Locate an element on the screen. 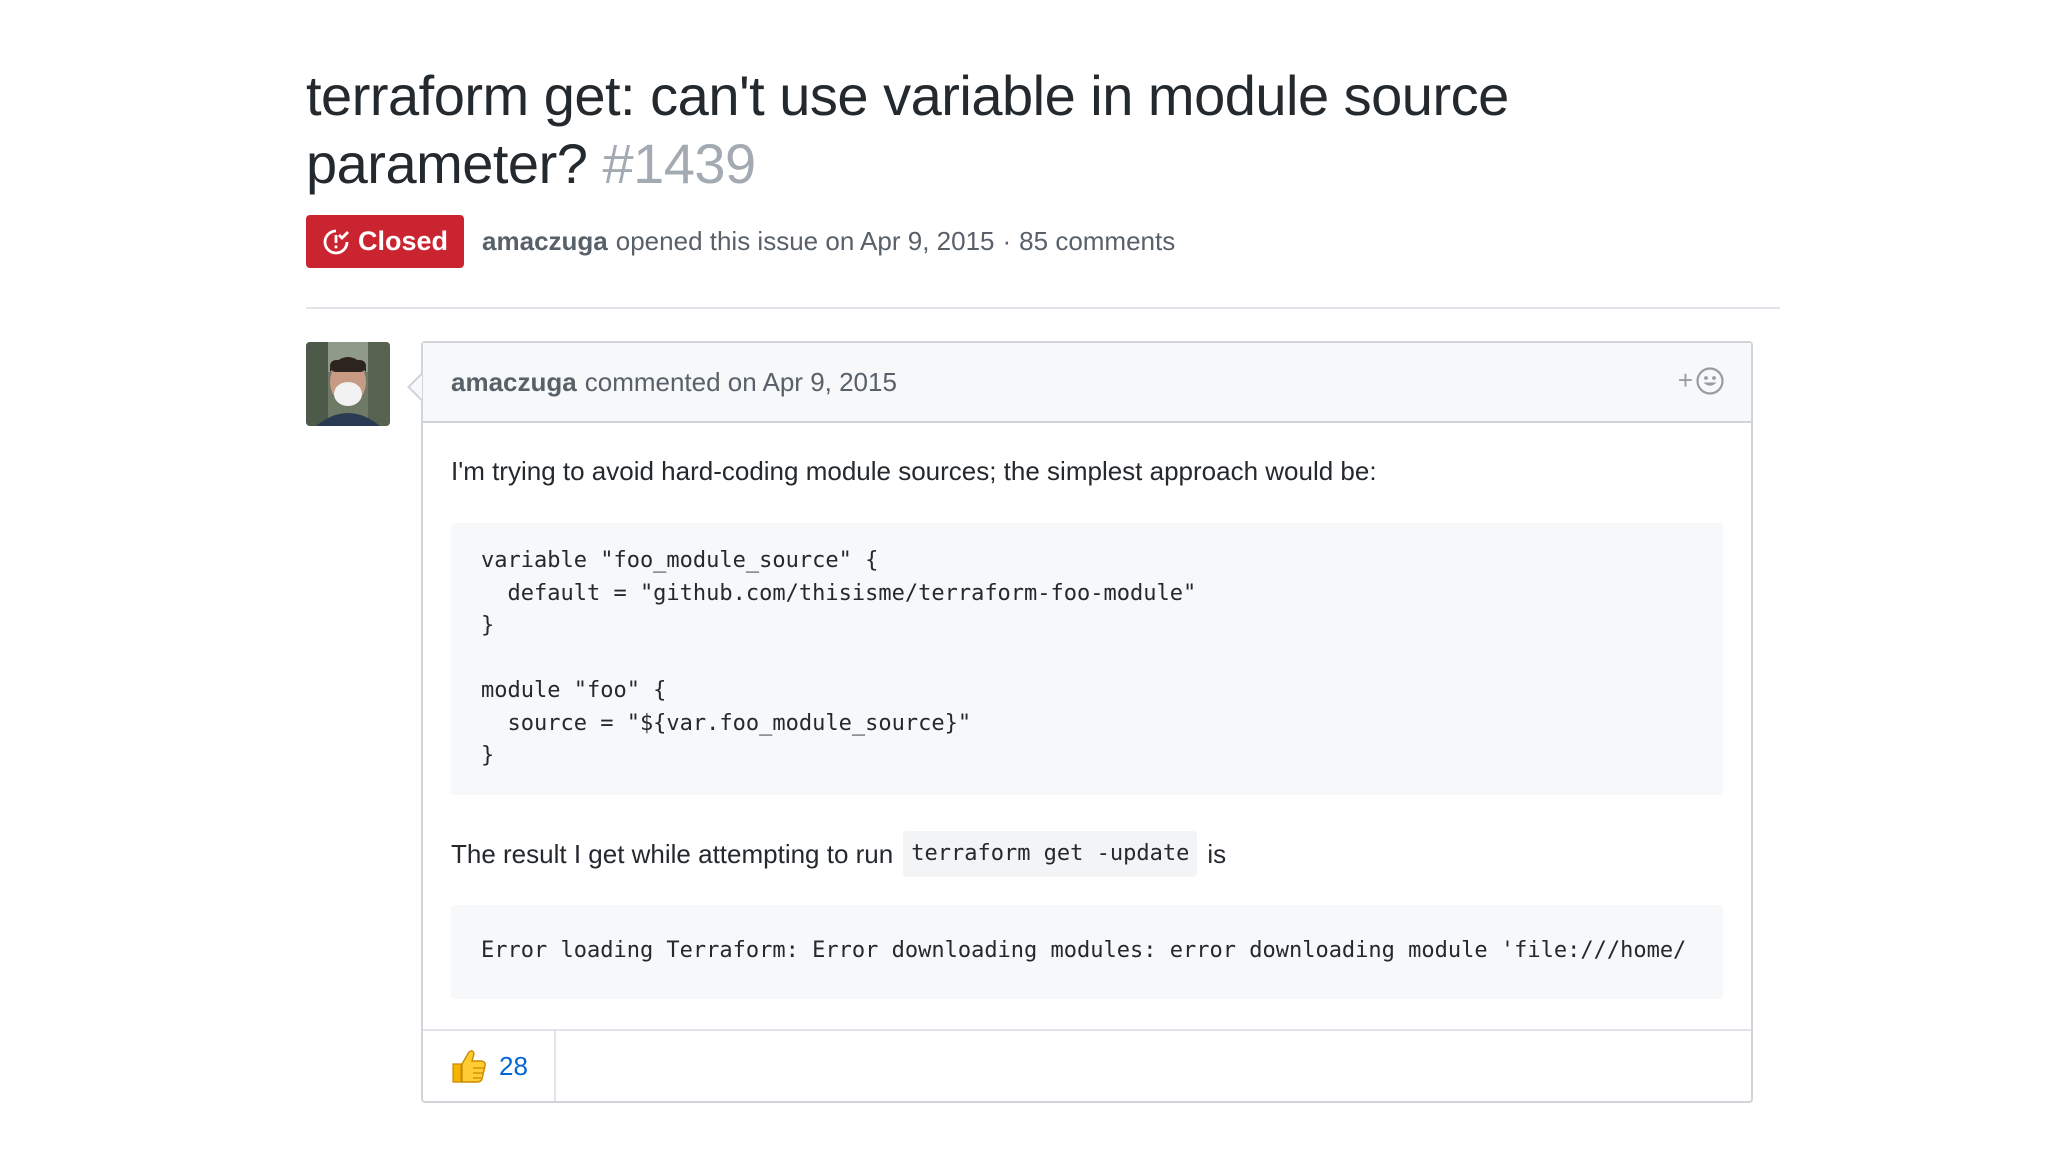 The width and height of the screenshot is (2048, 1152). avatar-image is located at coordinates (348, 384).